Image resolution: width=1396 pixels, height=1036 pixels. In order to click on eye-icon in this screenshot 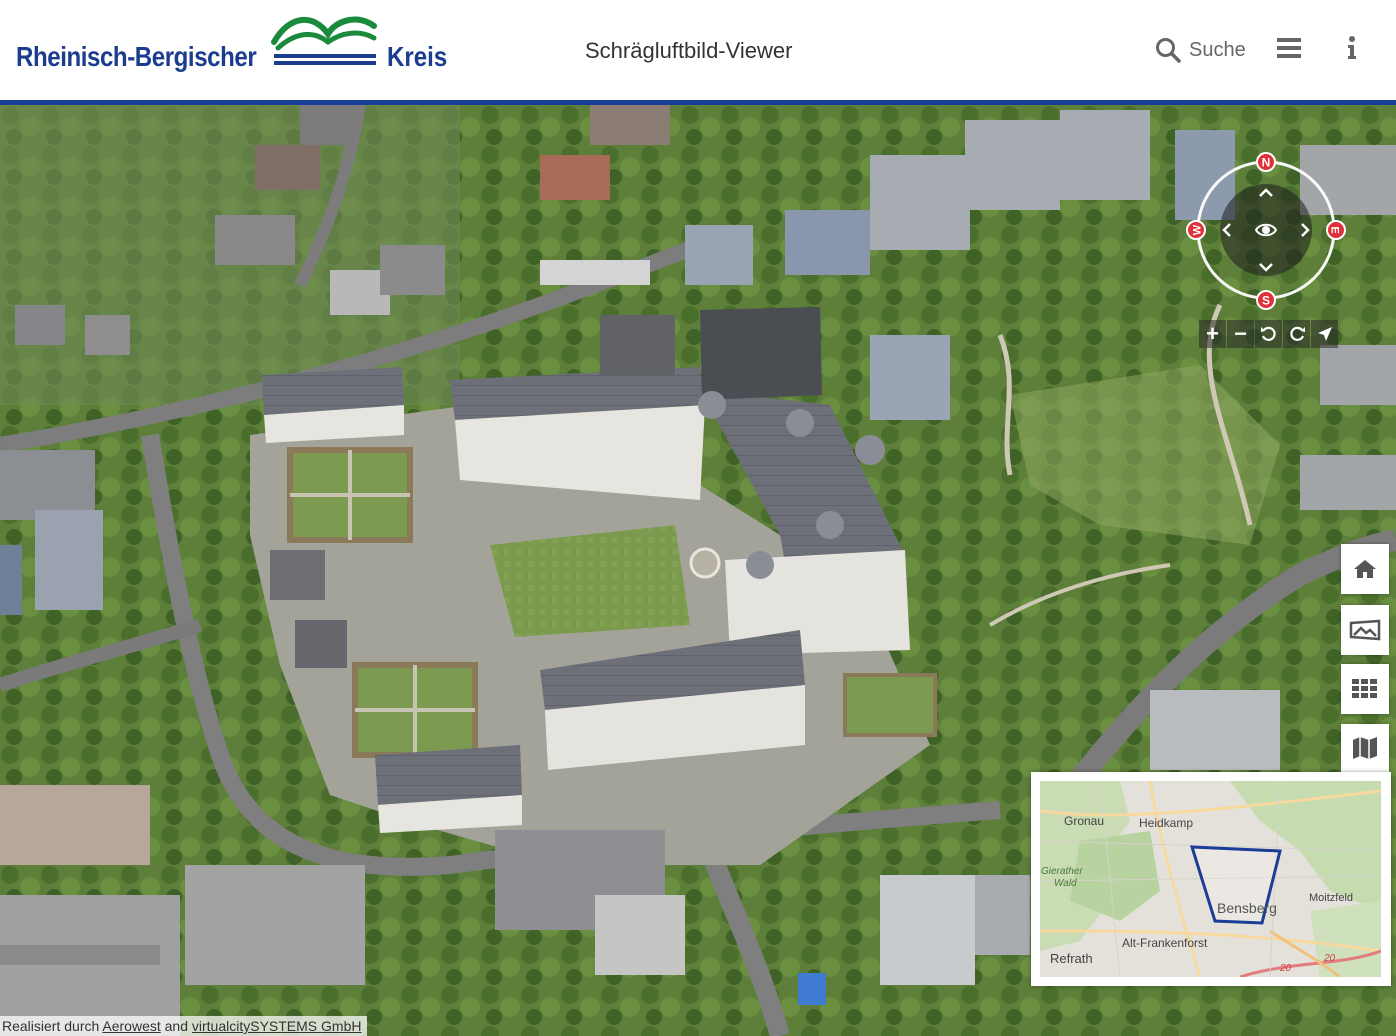, I will do `click(1266, 230)`.